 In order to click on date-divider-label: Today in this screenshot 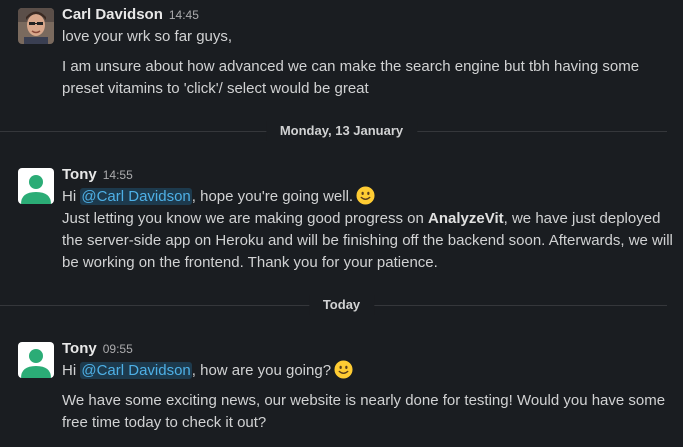, I will do `click(341, 305)`.